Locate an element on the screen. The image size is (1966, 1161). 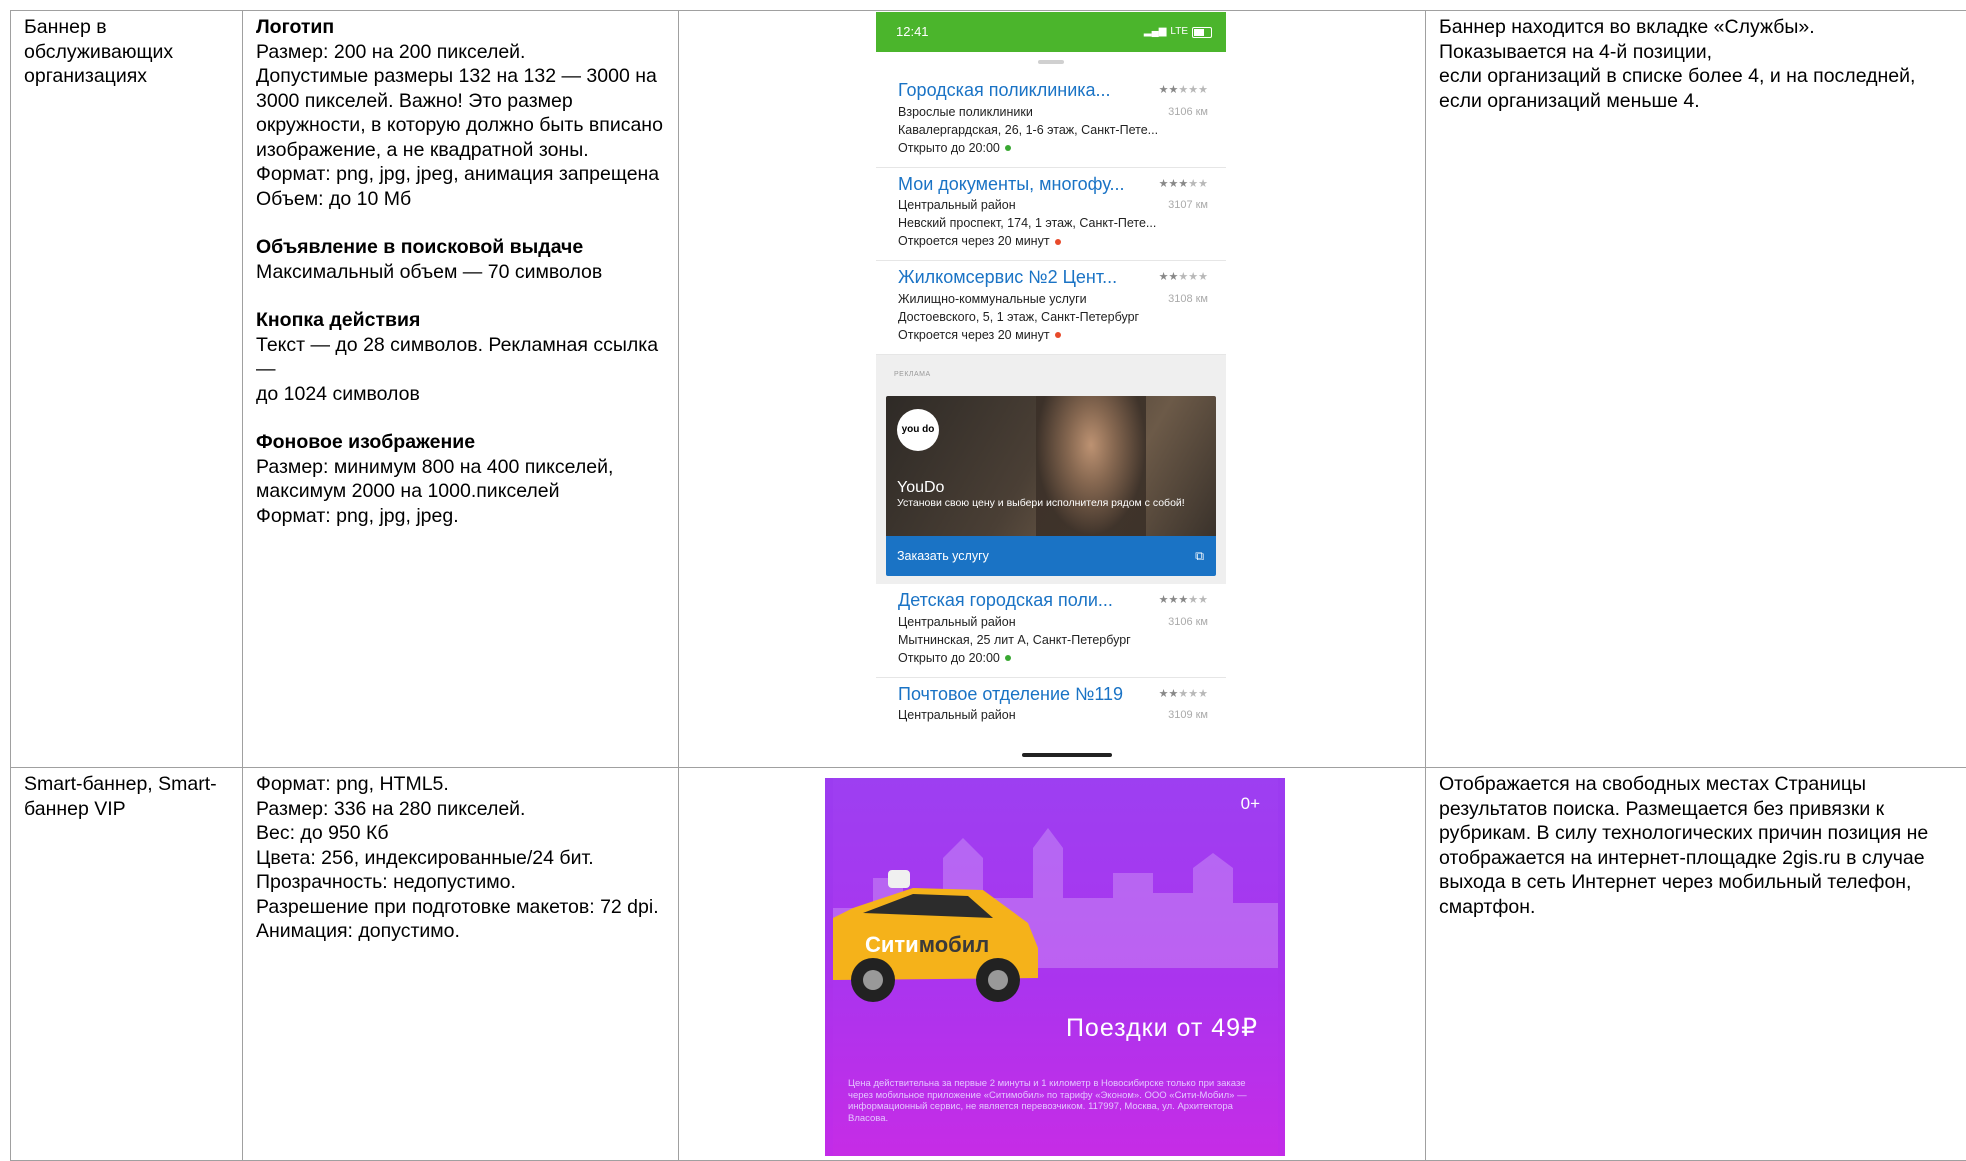
spec-line: Анимация: допустимо. is located at coordinates (460, 931).